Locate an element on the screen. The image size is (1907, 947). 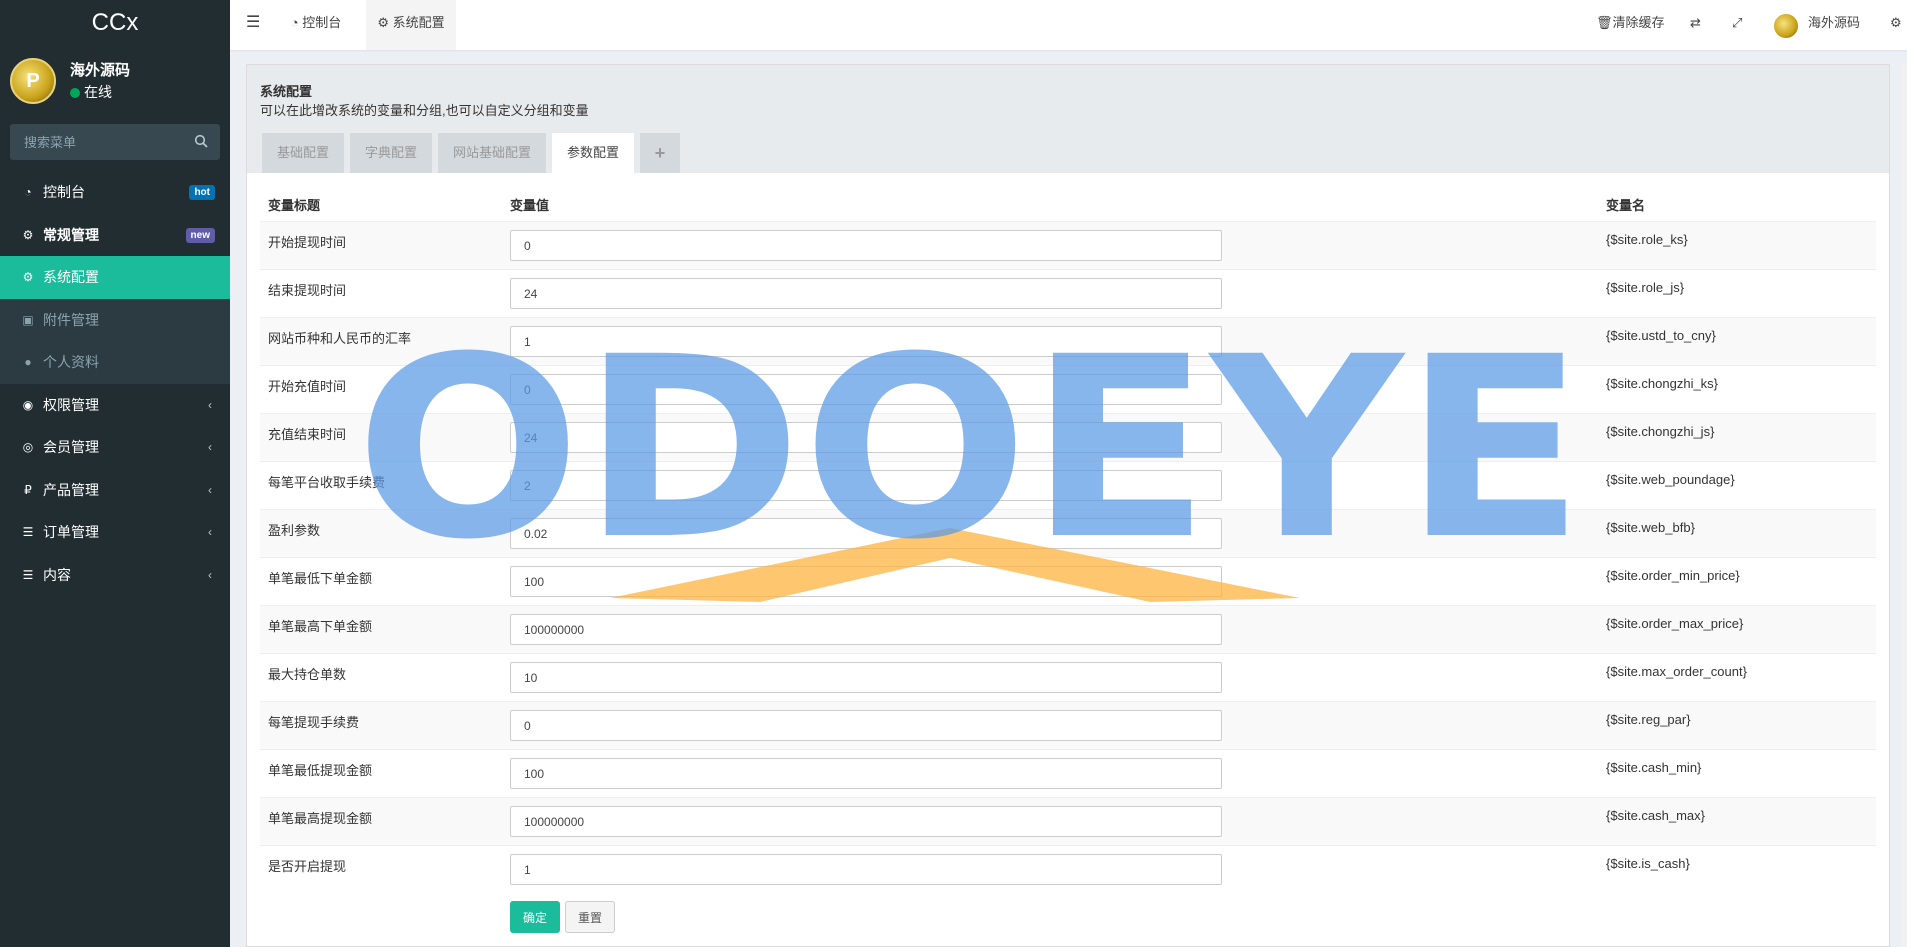
table-row: 结束提现时间 {$site.role_js} is located at coordinates (1068, 293).